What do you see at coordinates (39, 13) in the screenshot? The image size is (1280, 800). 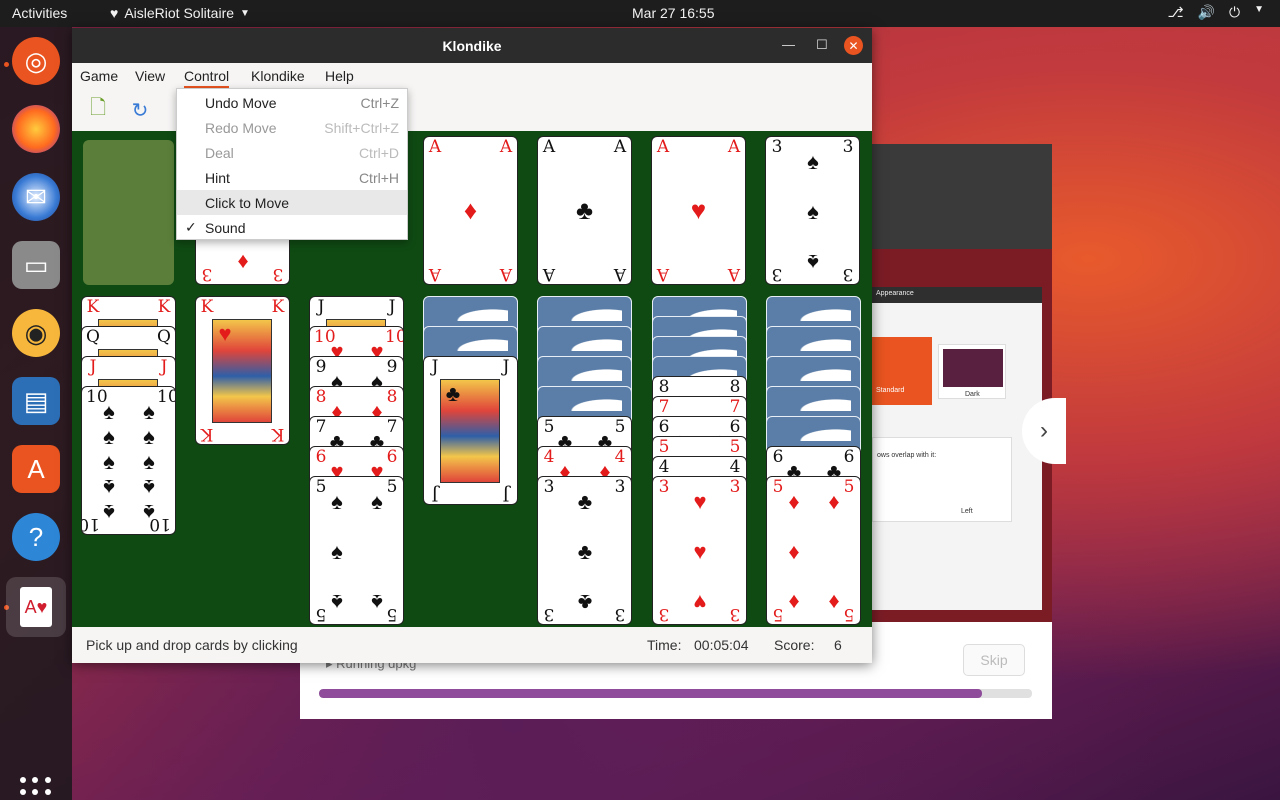 I see `activities-button: Activities` at bounding box center [39, 13].